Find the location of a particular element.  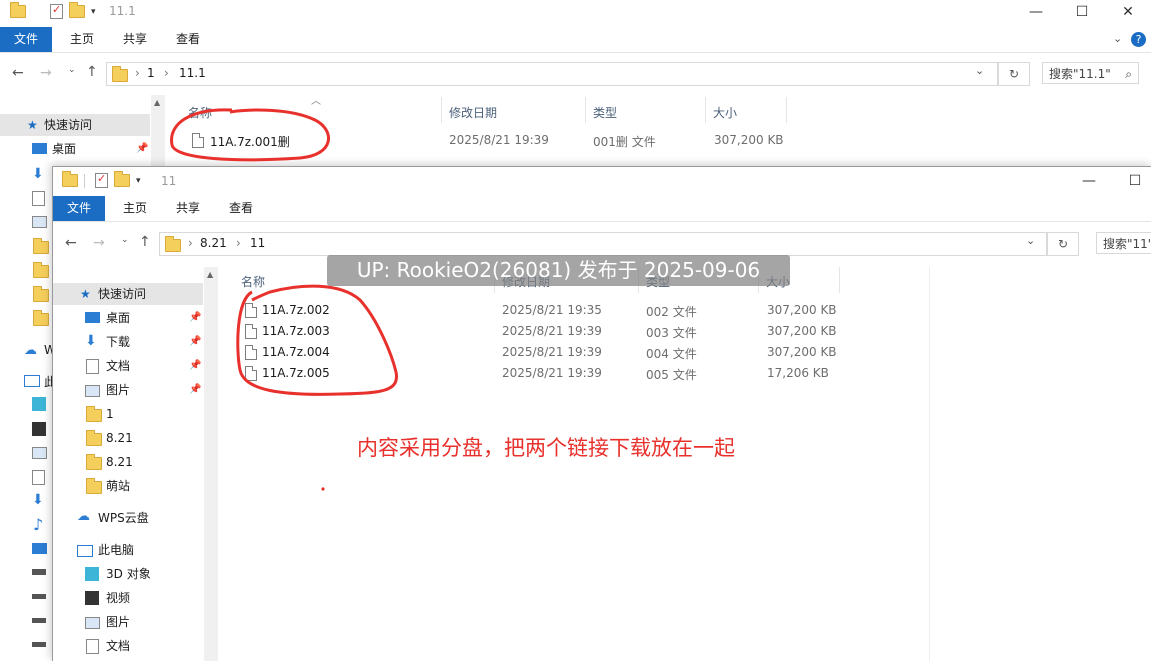

annotation-circle-front is located at coordinates (317, 340).